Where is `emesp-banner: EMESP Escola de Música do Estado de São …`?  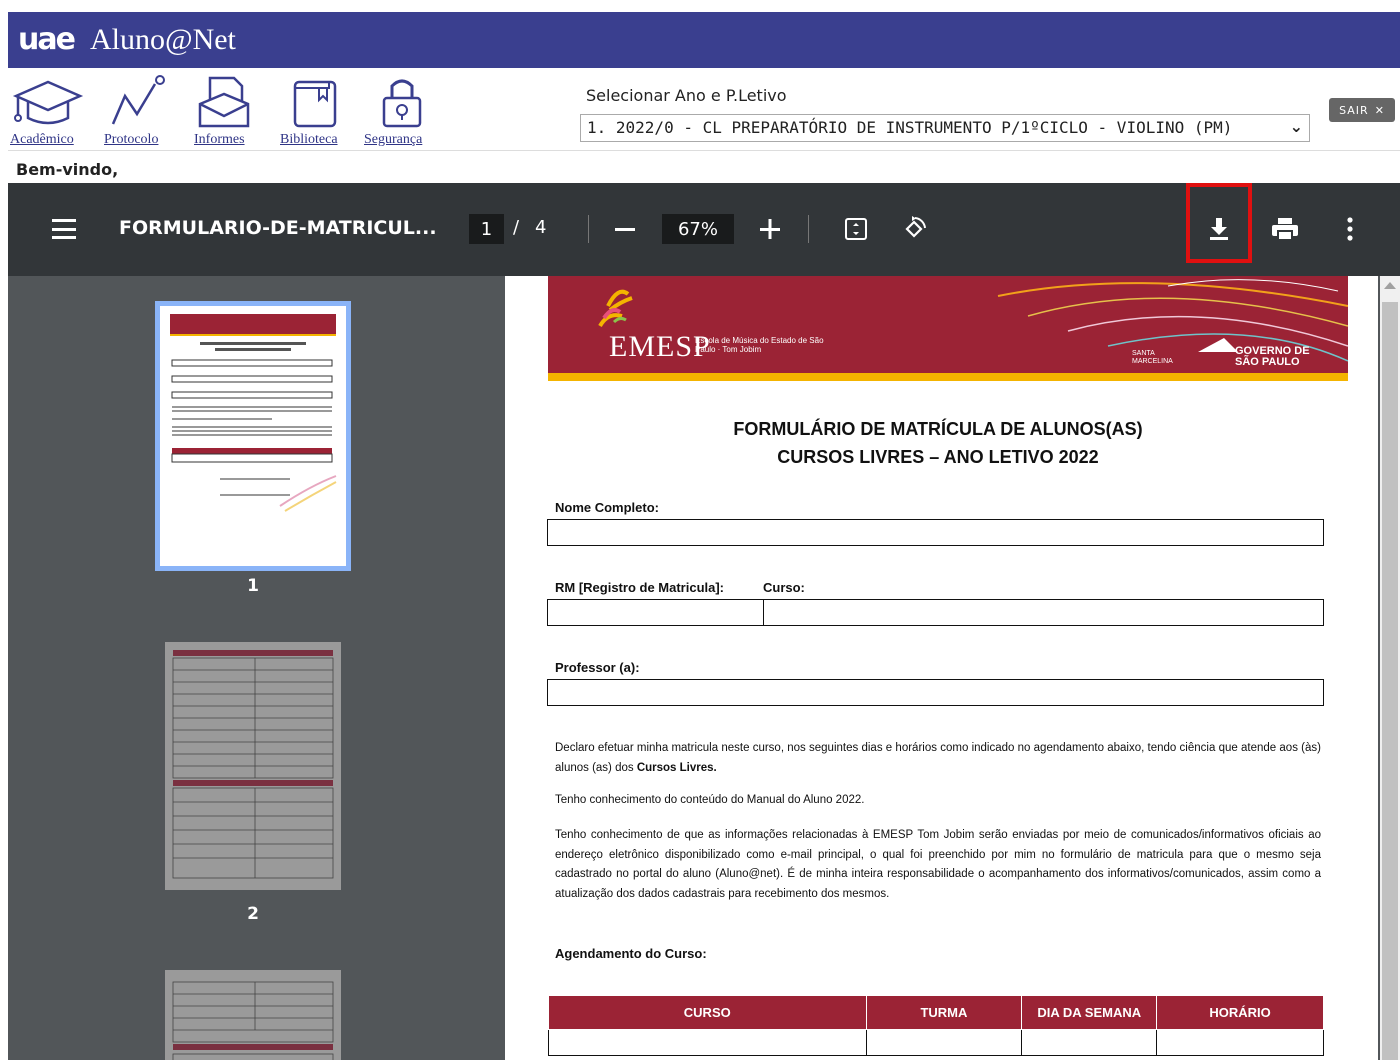 emesp-banner: EMESP Escola de Música do Estado de São … is located at coordinates (948, 327).